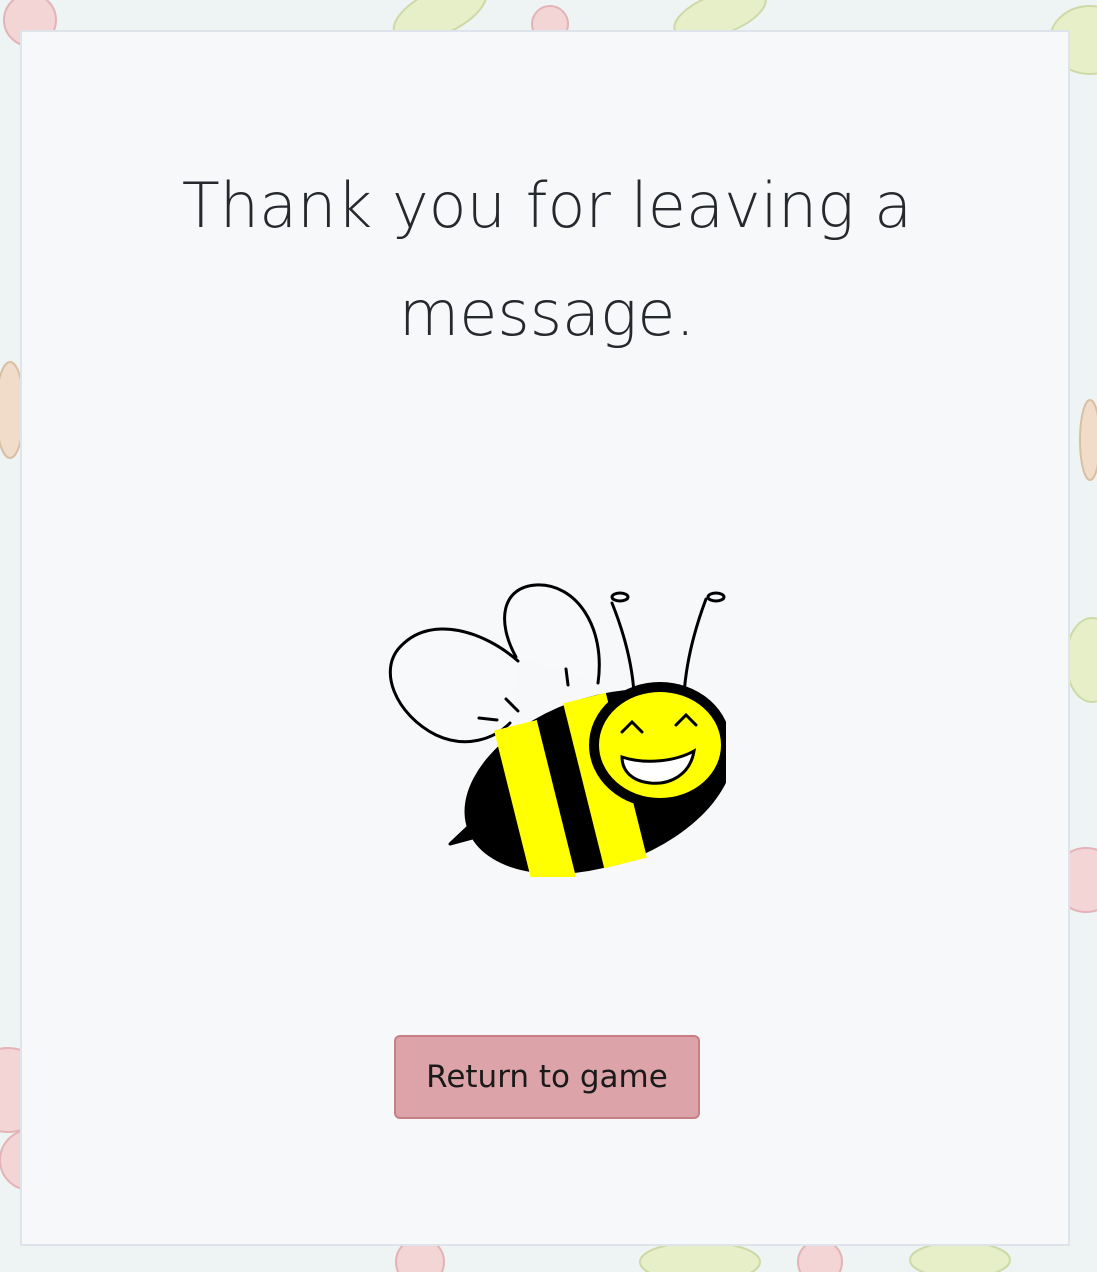  Describe the element at coordinates (547, 259) in the screenshot. I see `page-title: Thank you for leaving a message.` at that location.